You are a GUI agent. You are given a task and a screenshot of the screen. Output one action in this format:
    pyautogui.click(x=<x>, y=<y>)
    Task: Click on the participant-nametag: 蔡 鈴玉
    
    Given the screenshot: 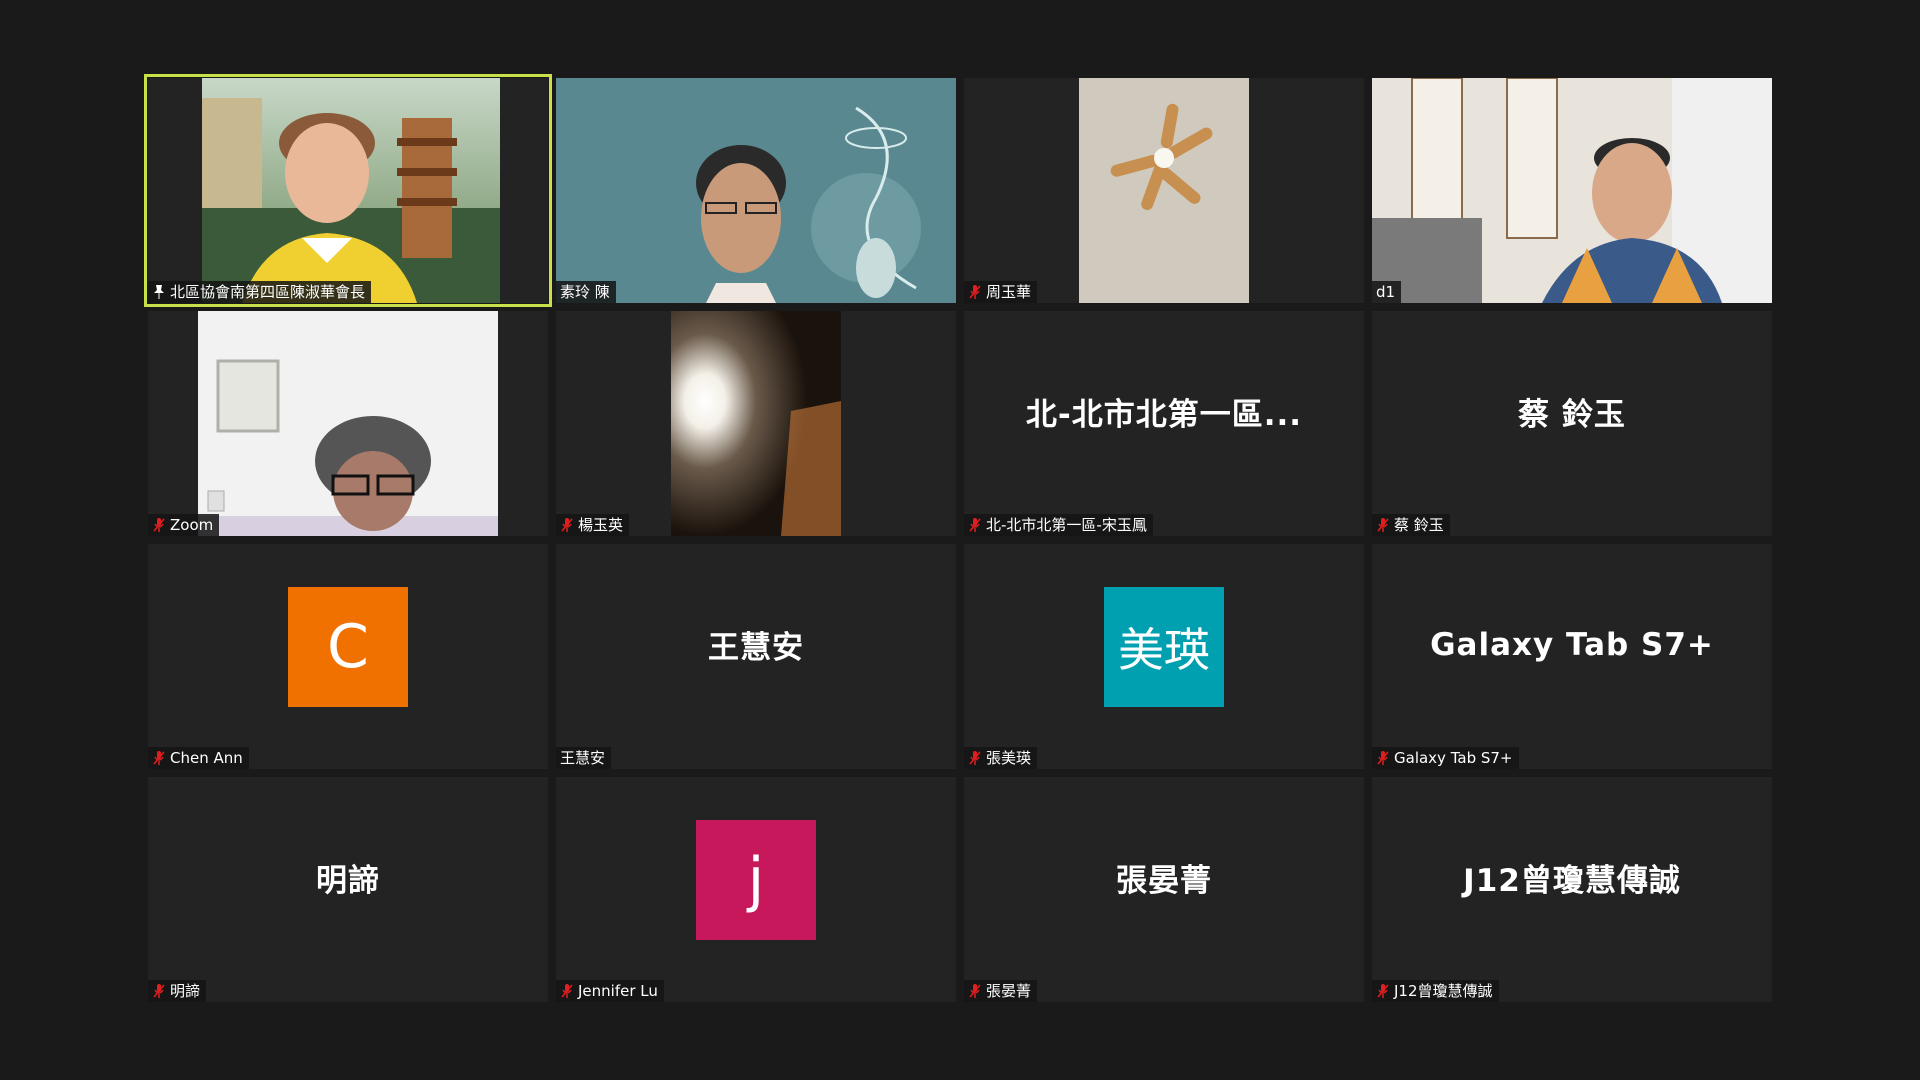 What is the action you would take?
    pyautogui.click(x=1411, y=525)
    